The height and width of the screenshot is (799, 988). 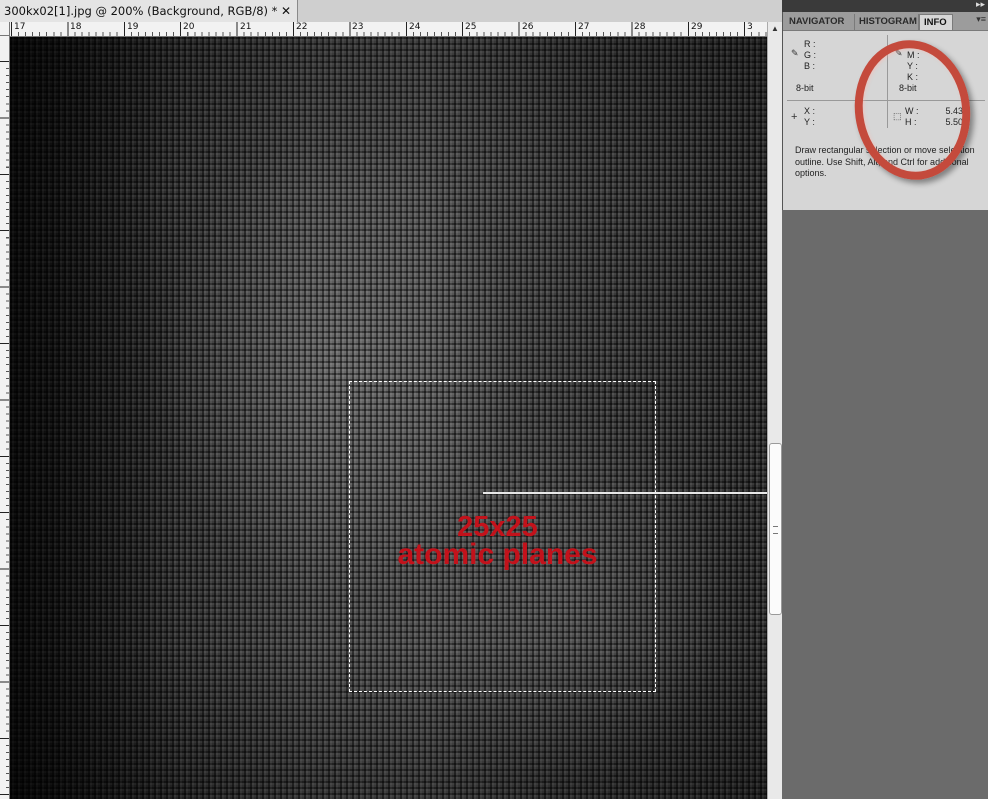 What do you see at coordinates (885, 6) in the screenshot?
I see `panel-dock-strip: ▸▸` at bounding box center [885, 6].